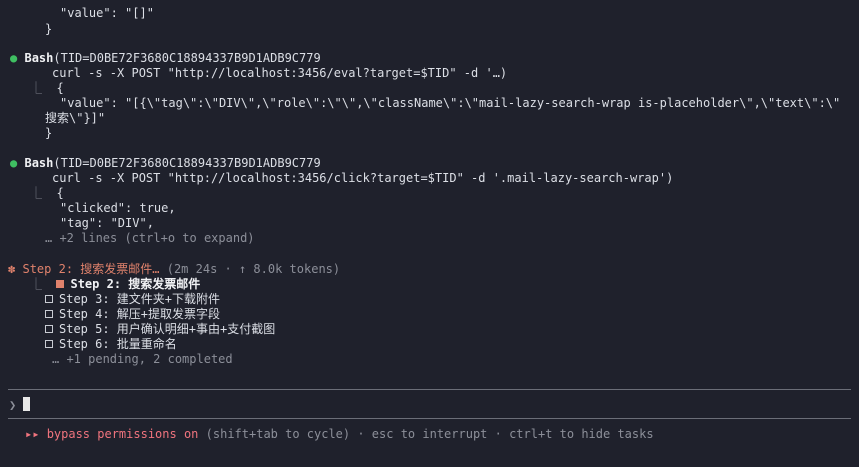 The image size is (859, 467). What do you see at coordinates (12, 269) in the screenshot?
I see `spinner-icon: ✽` at bounding box center [12, 269].